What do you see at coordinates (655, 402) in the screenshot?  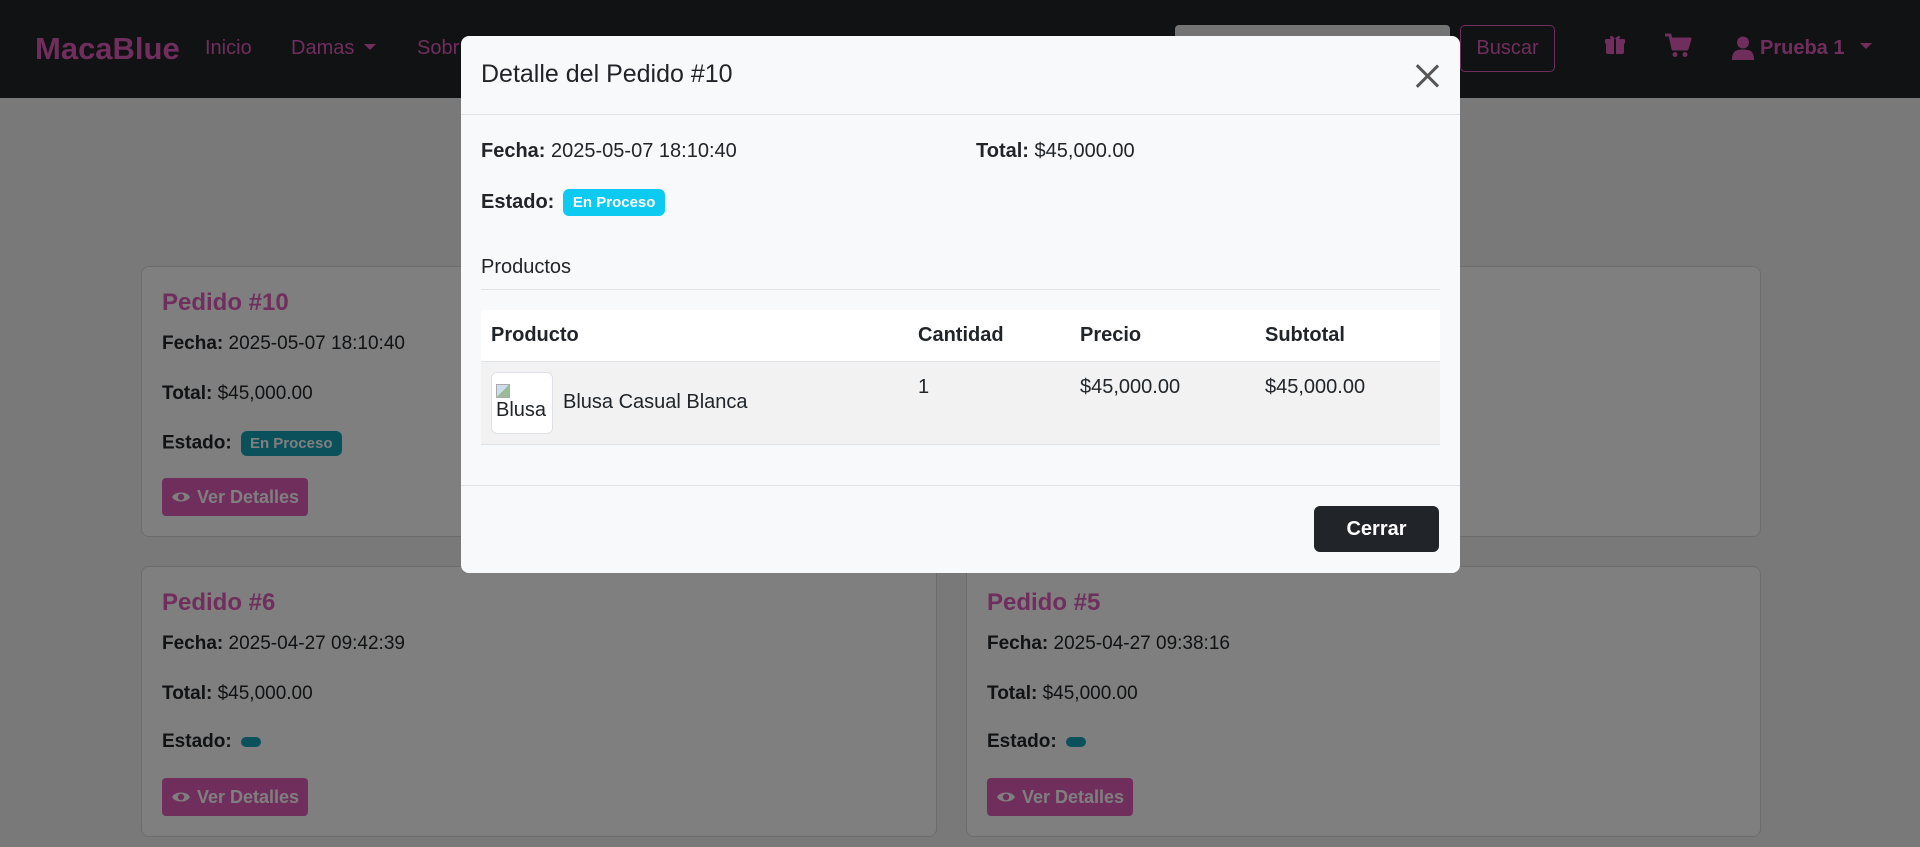 I see `product-name: Blusa Casual Blanca` at bounding box center [655, 402].